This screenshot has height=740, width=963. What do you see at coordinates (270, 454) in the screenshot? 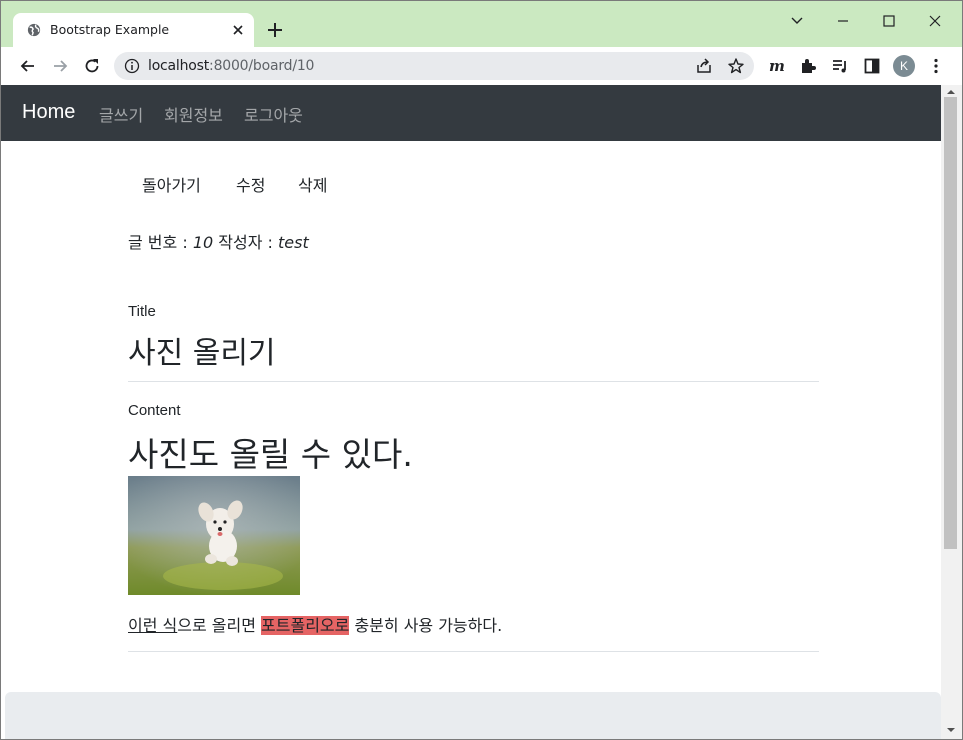
I see `content-heading: 사진도 올릴 수 있다.` at bounding box center [270, 454].